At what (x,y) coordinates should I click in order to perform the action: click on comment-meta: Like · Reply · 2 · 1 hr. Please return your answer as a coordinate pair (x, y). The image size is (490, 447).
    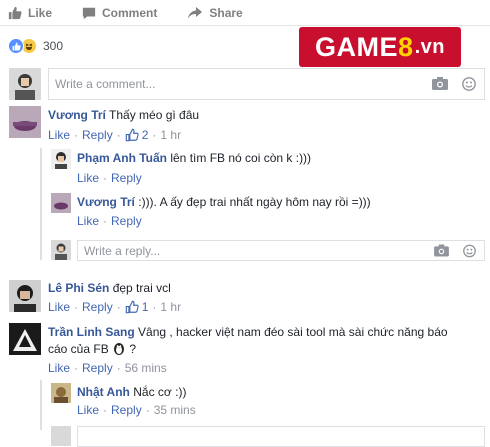
    Looking at the image, I should click on (114, 135).